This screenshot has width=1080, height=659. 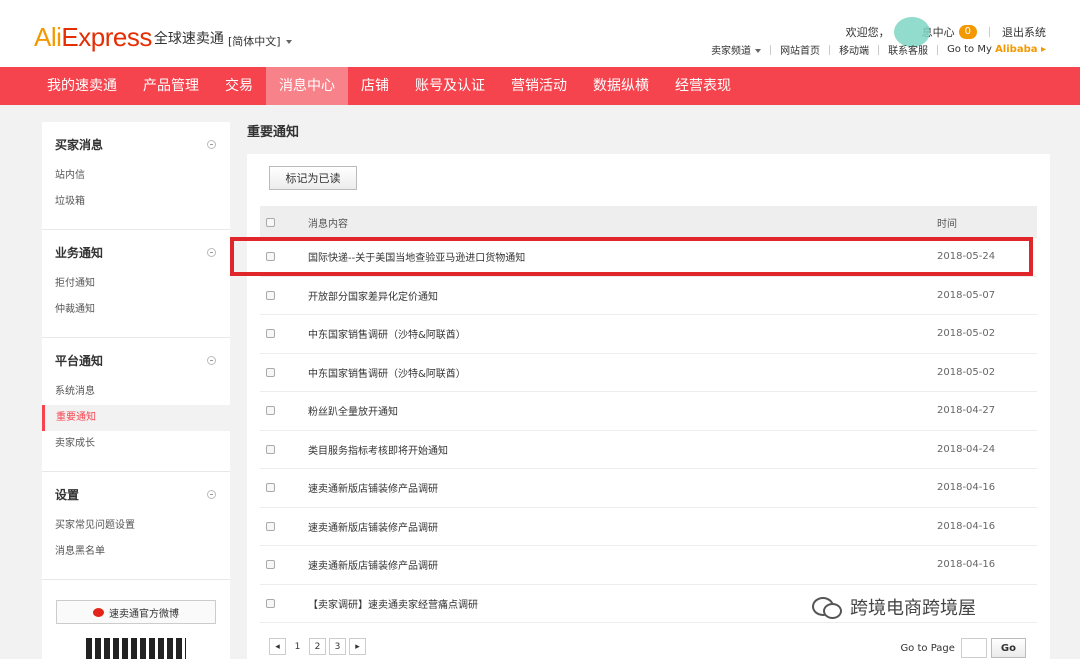 I want to click on table-row: 类目服务指标考核即将开始通知 2018-04-24, so click(x=648, y=450).